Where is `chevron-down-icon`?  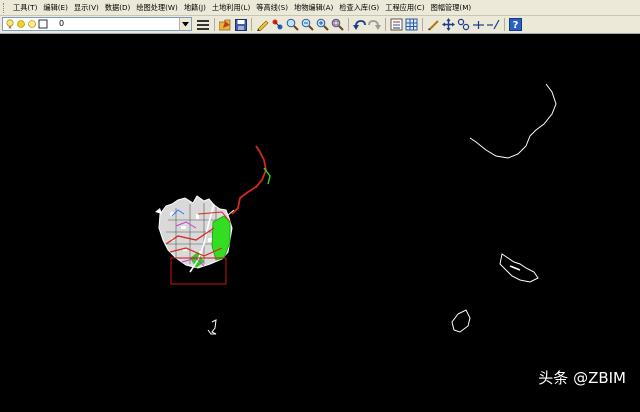 chevron-down-icon is located at coordinates (185, 23).